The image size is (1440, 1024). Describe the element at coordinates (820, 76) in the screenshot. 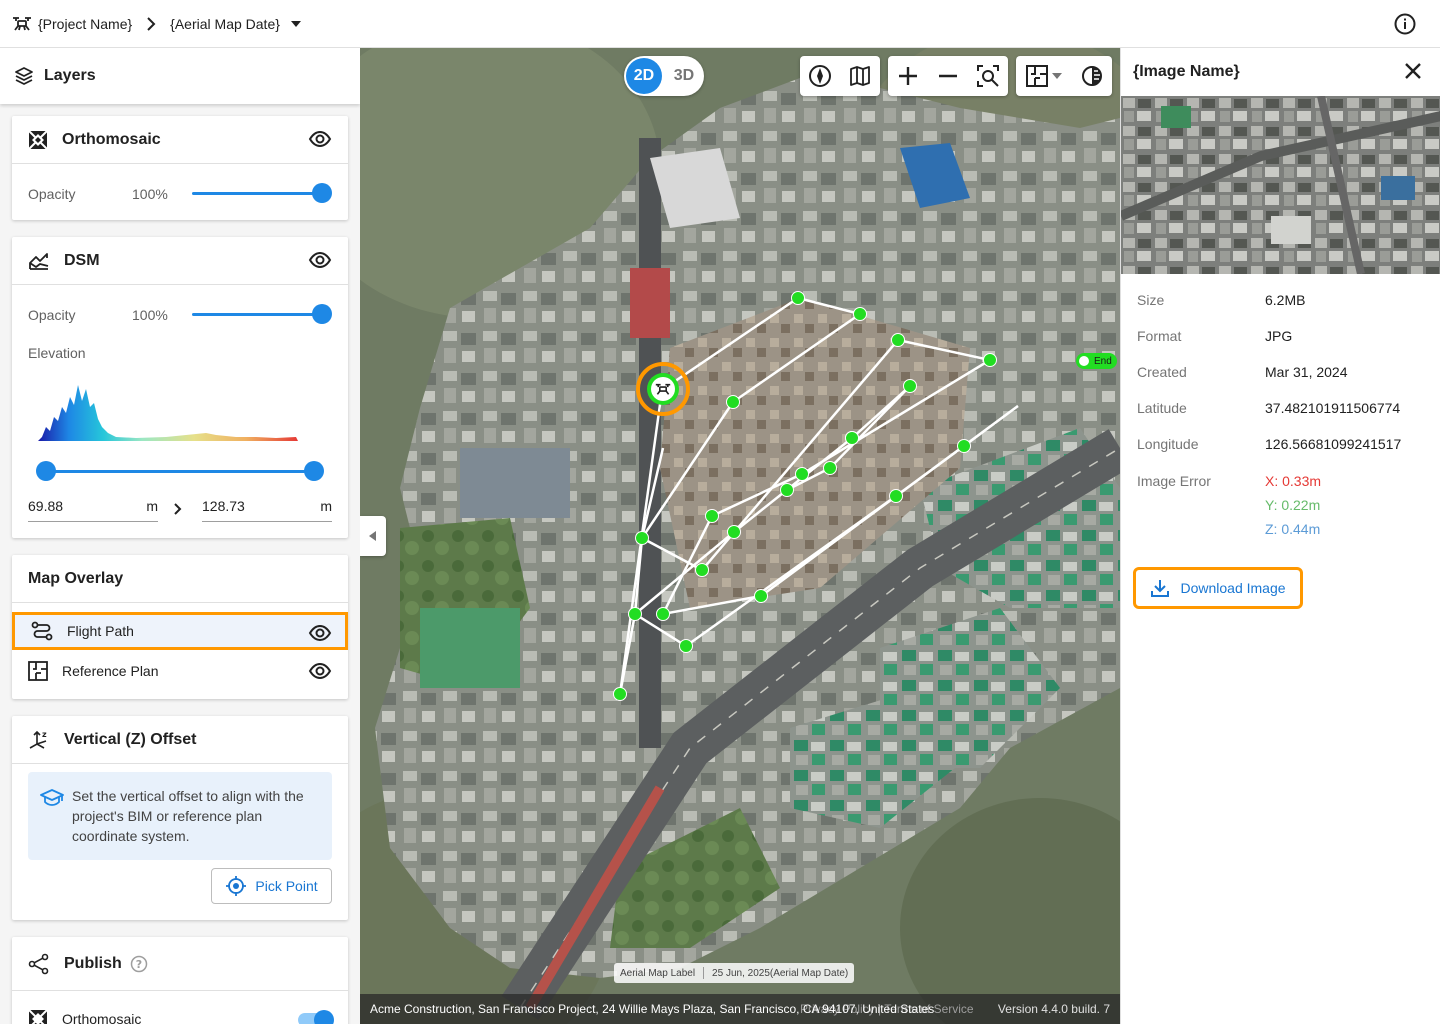

I see `compass-button` at that location.